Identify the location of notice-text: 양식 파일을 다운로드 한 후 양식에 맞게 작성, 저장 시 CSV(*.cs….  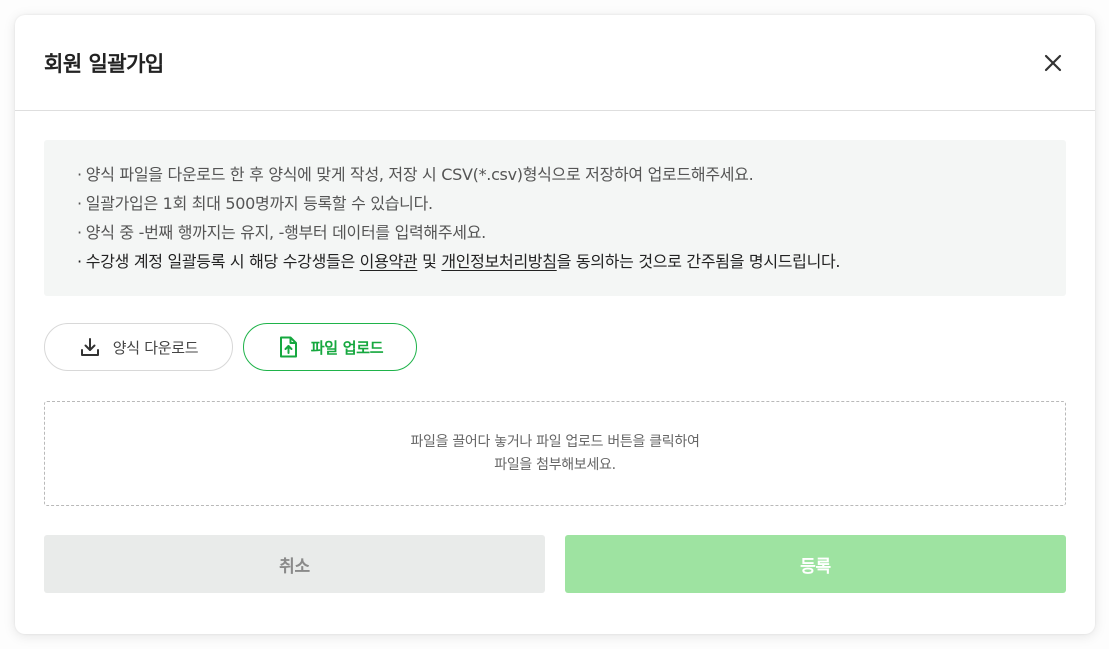
(419, 174).